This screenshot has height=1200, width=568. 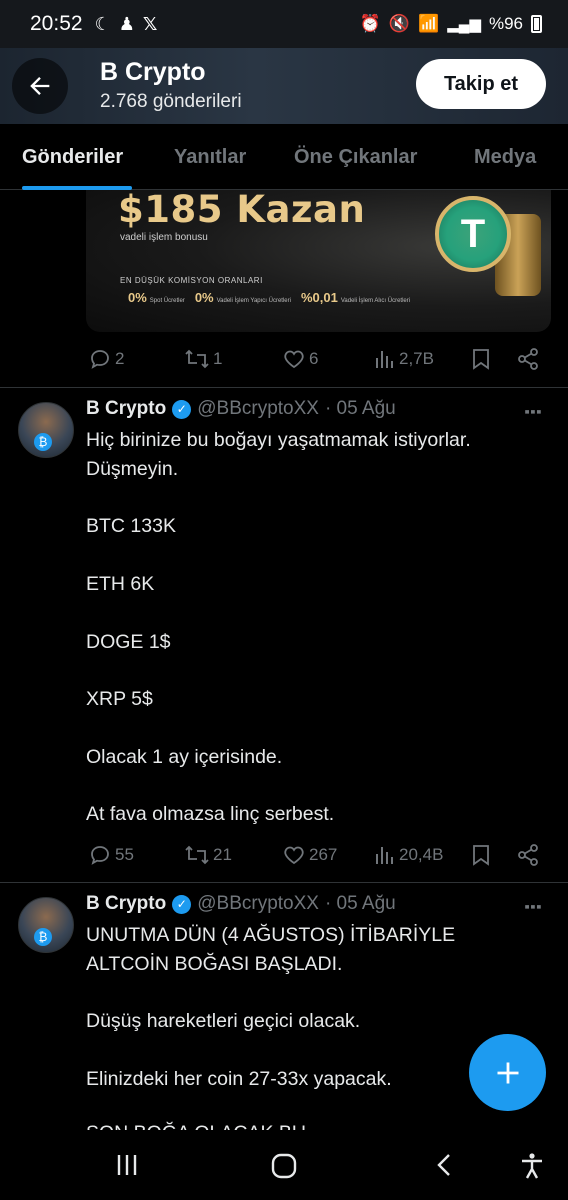 I want to click on like-button: 6, so click(x=300, y=359).